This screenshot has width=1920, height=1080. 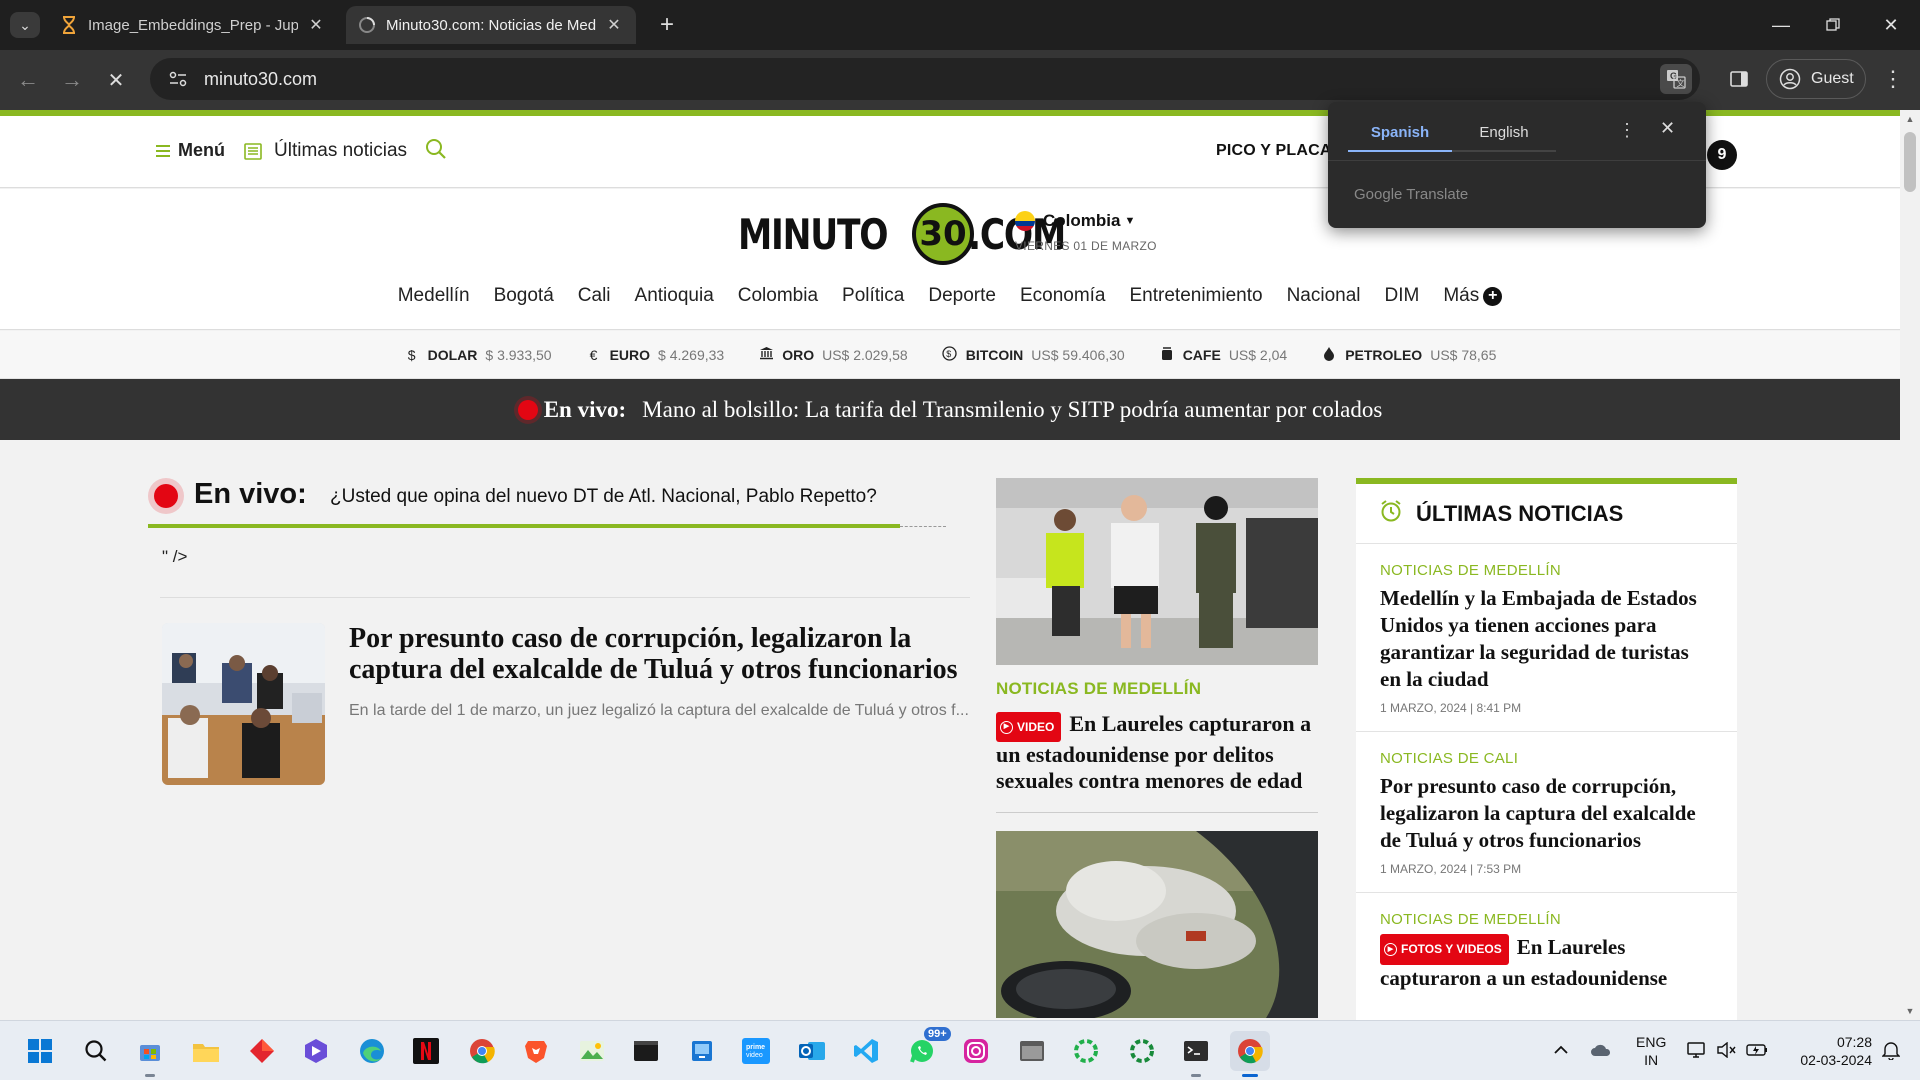 I want to click on app-red-diamond-icon, so click(x=262, y=1051).